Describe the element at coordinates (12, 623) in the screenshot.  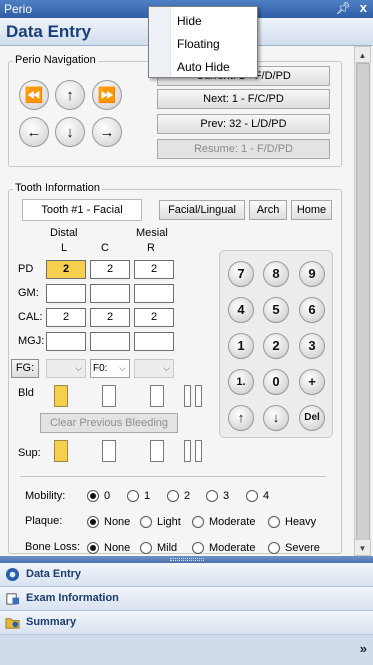
I see `summary-icon` at that location.